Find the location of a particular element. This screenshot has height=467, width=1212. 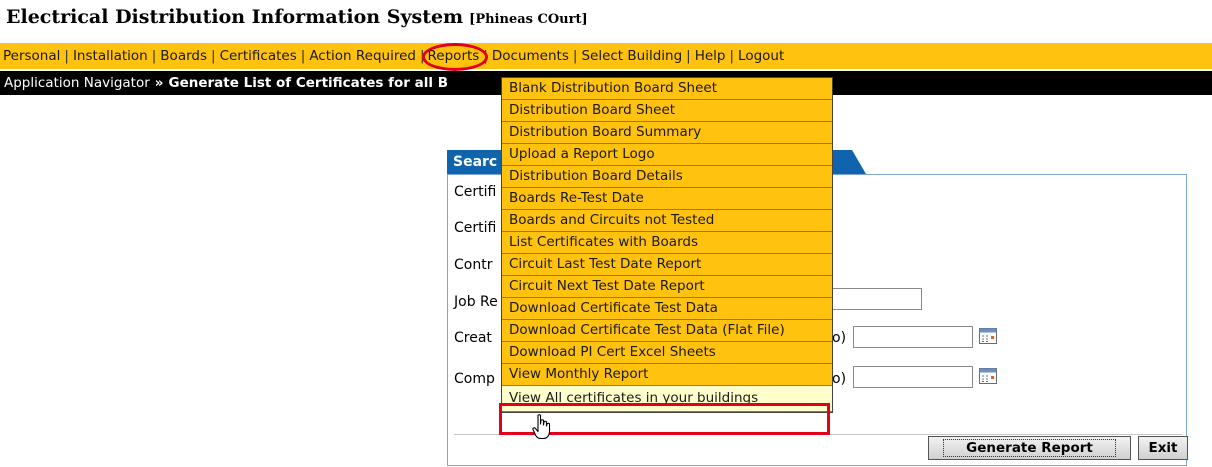

menu-item-download-pi-cert-excel: Download PI Cert Excel Sheets is located at coordinates (667, 353).